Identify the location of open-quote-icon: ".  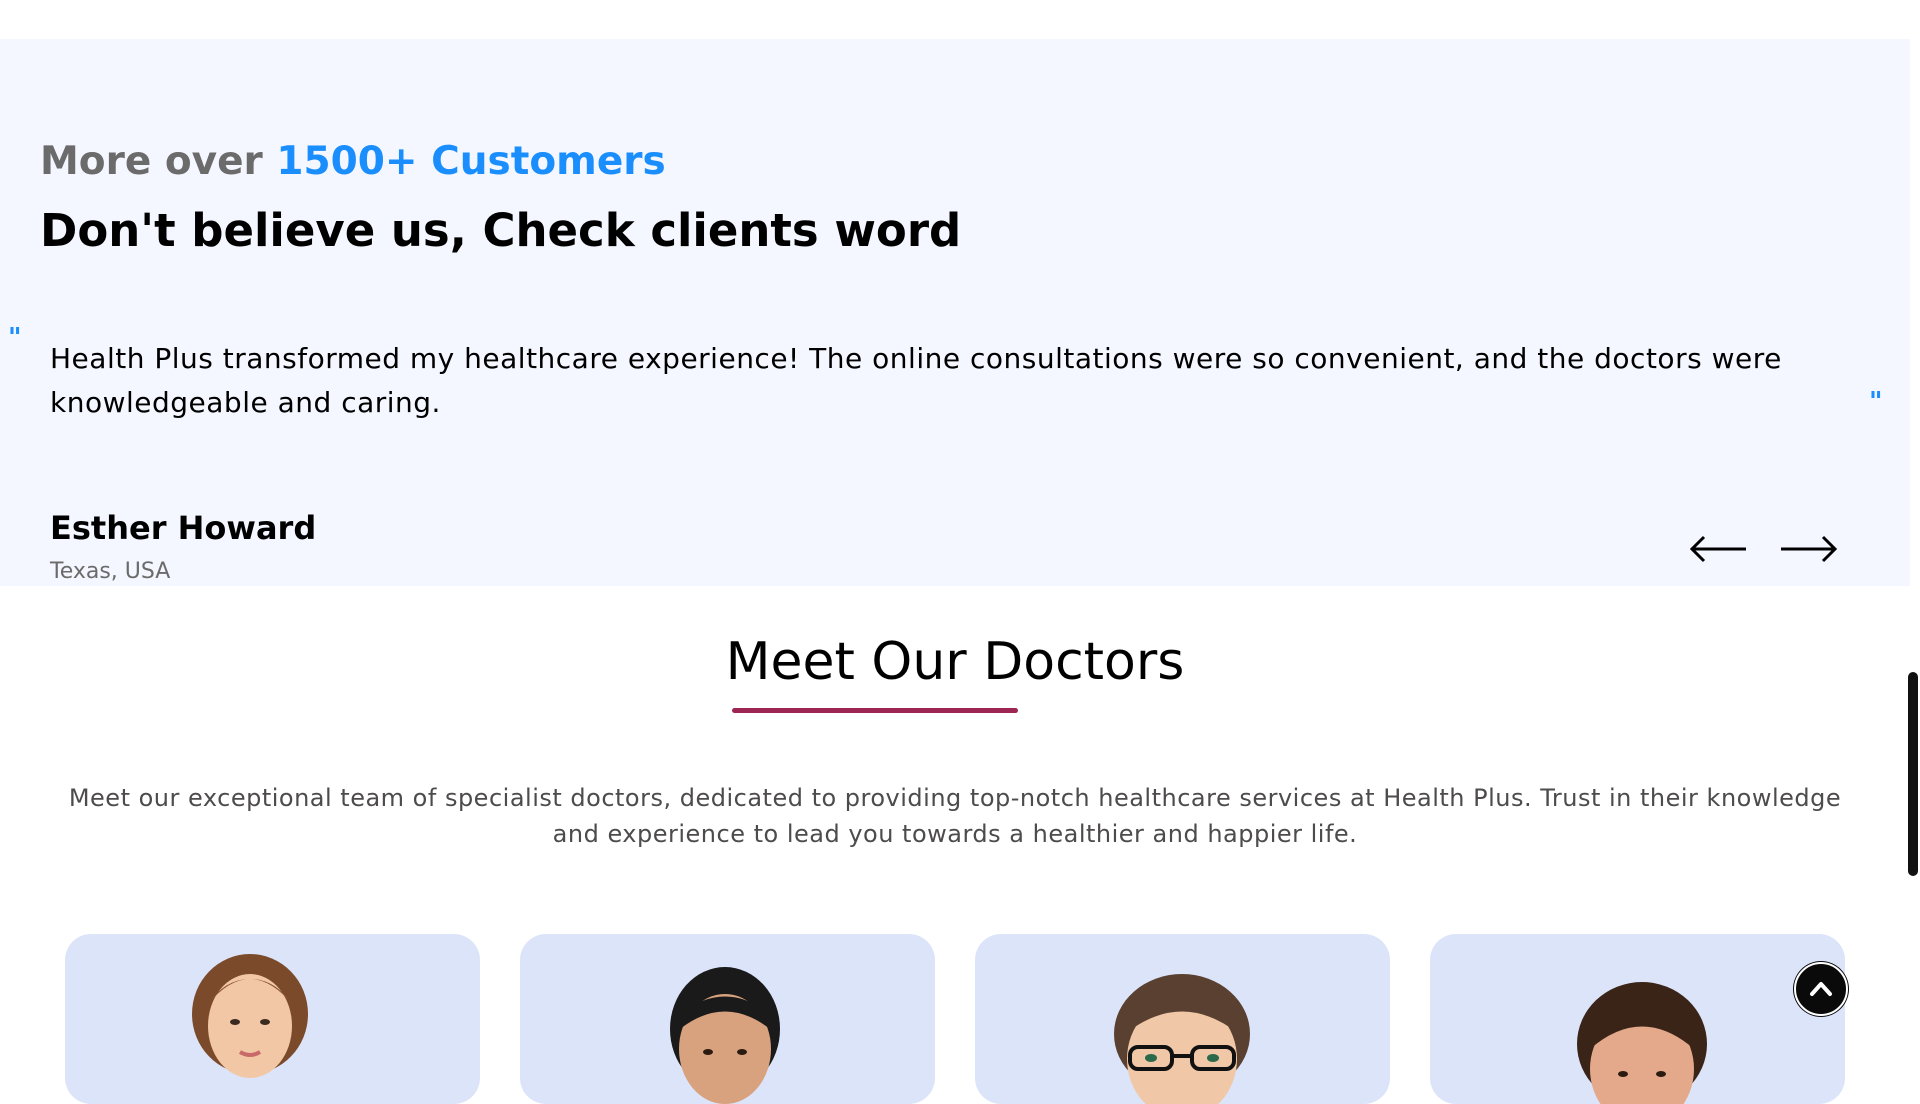
(15, 338).